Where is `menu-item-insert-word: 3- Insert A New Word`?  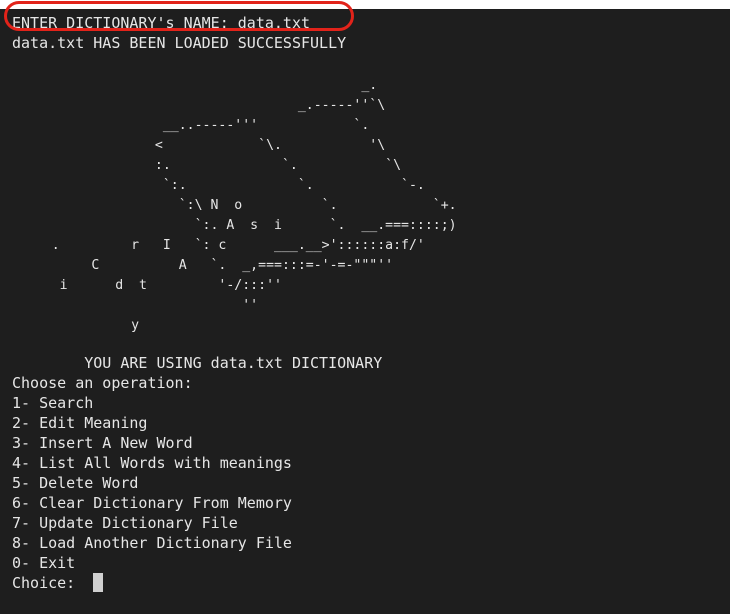 menu-item-insert-word: 3- Insert A New Word is located at coordinates (102, 443).